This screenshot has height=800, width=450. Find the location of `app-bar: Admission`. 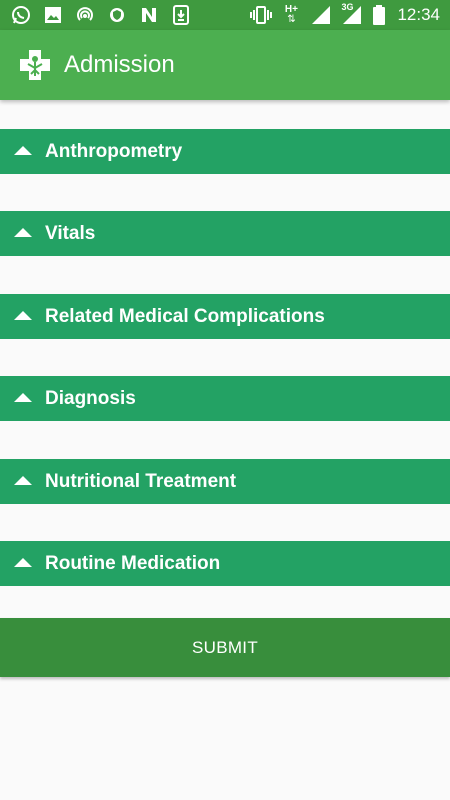

app-bar: Admission is located at coordinates (225, 65).